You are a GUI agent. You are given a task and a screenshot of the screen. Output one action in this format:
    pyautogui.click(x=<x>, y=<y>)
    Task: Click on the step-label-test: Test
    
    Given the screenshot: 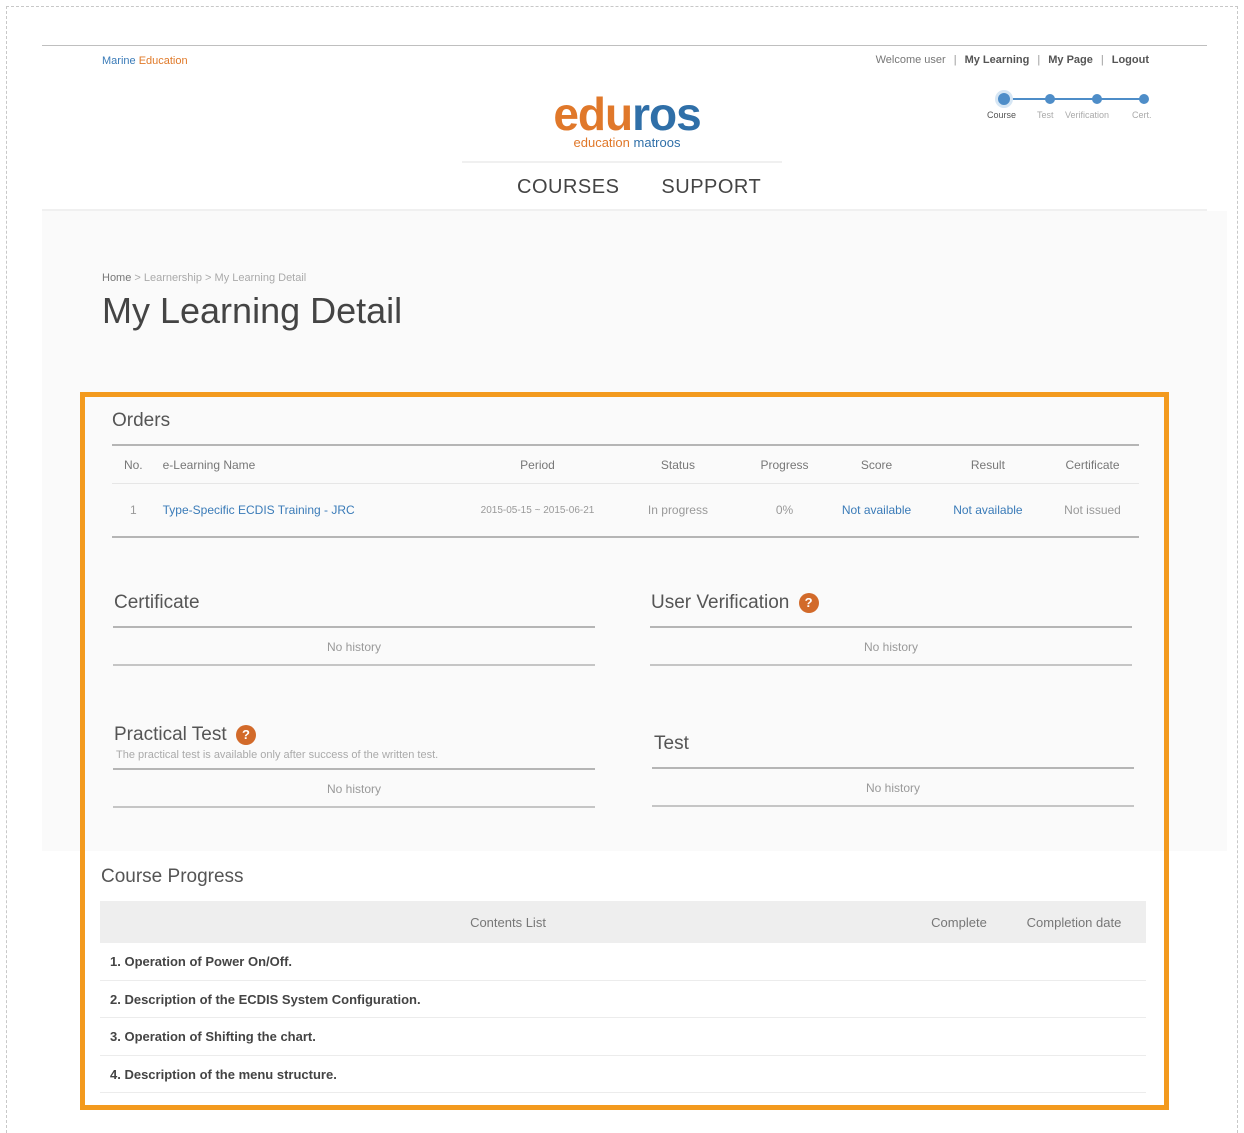 What is the action you would take?
    pyautogui.click(x=1045, y=115)
    